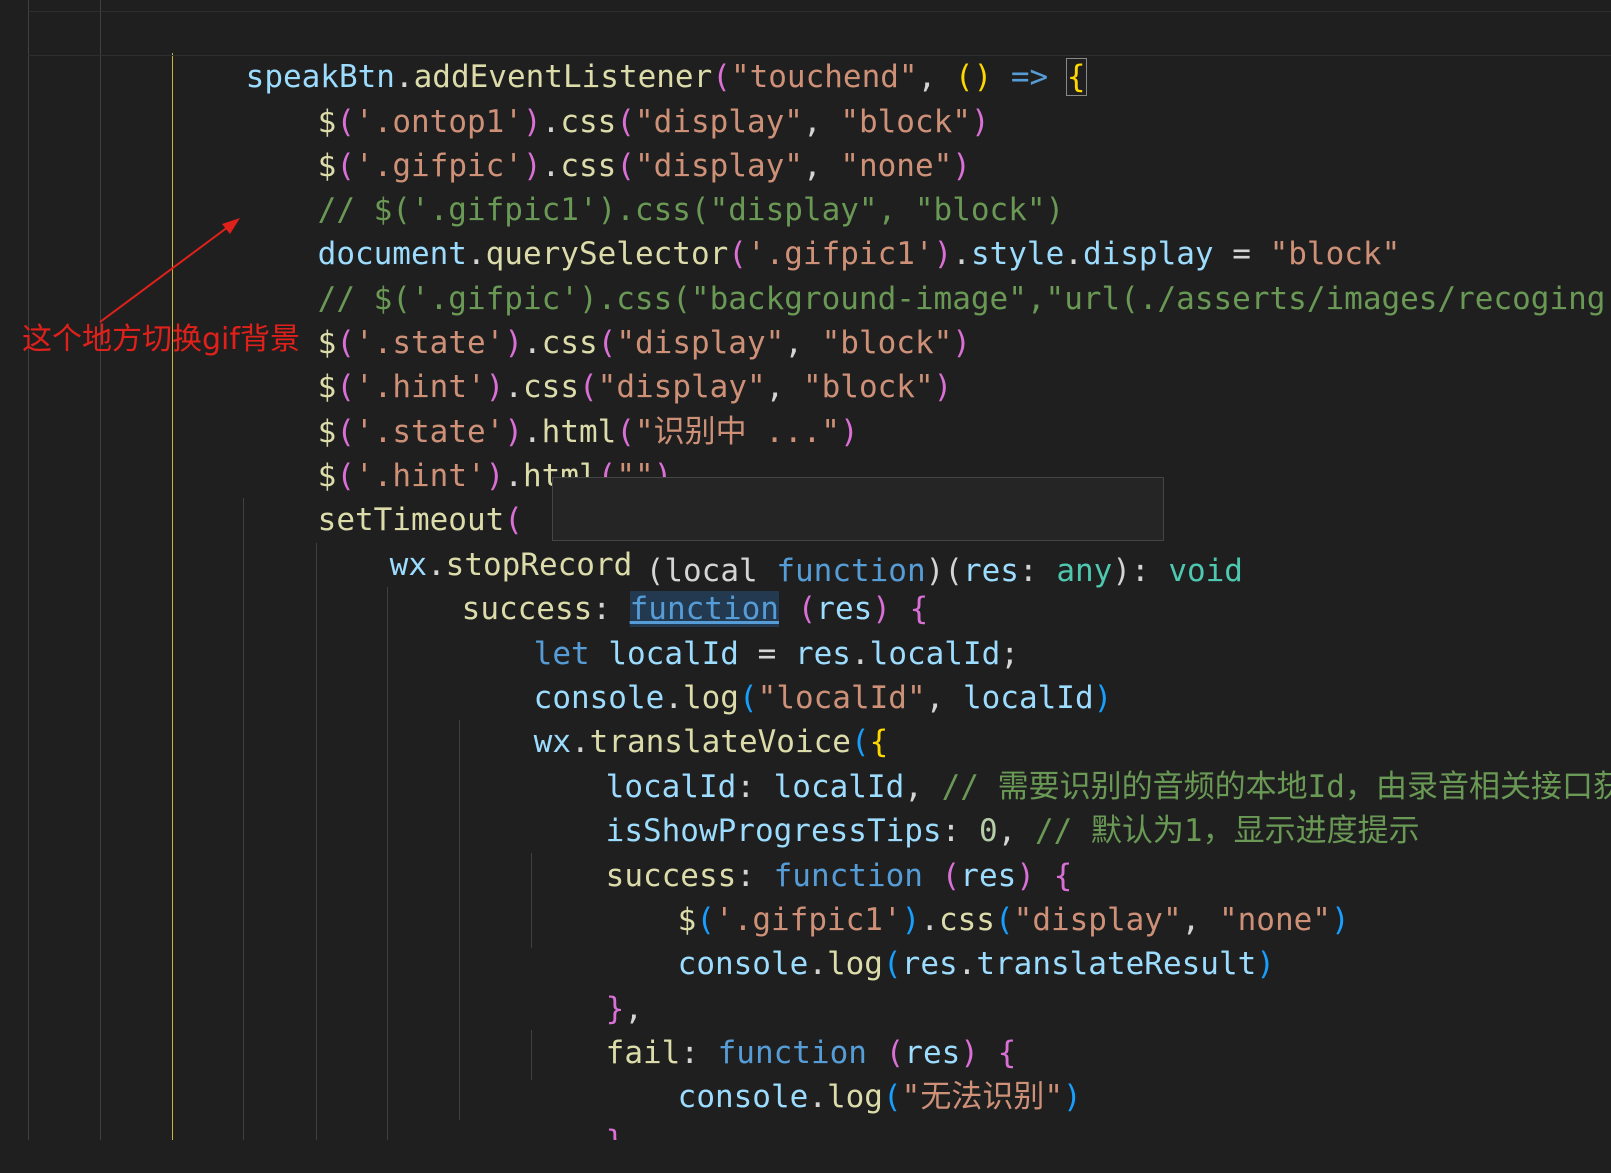 This screenshot has height=1173, width=1611. What do you see at coordinates (805, 984) in the screenshot?
I see `code-line: },` at bounding box center [805, 984].